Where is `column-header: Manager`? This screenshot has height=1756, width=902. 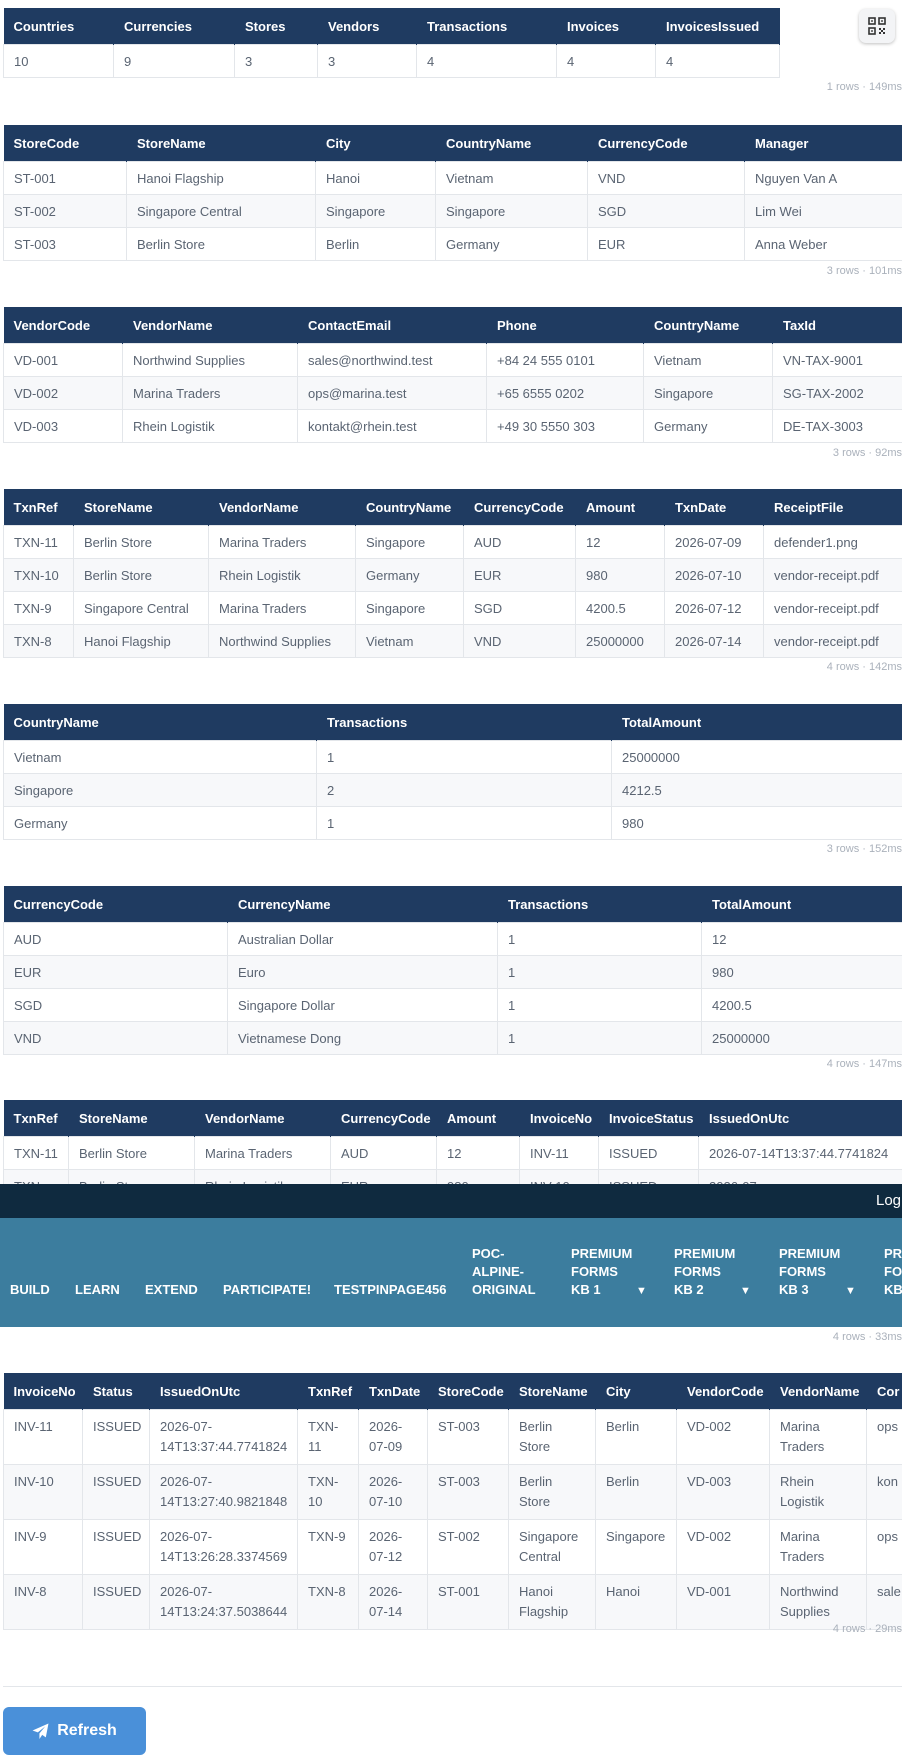
column-header: Manager is located at coordinates (823, 143).